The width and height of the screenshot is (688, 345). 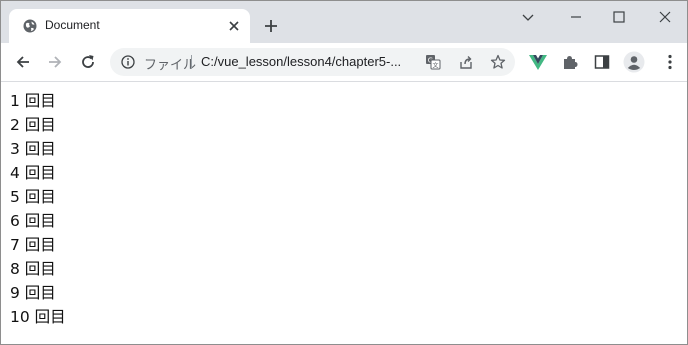 What do you see at coordinates (33, 197) in the screenshot?
I see `list-item: 5 回目` at bounding box center [33, 197].